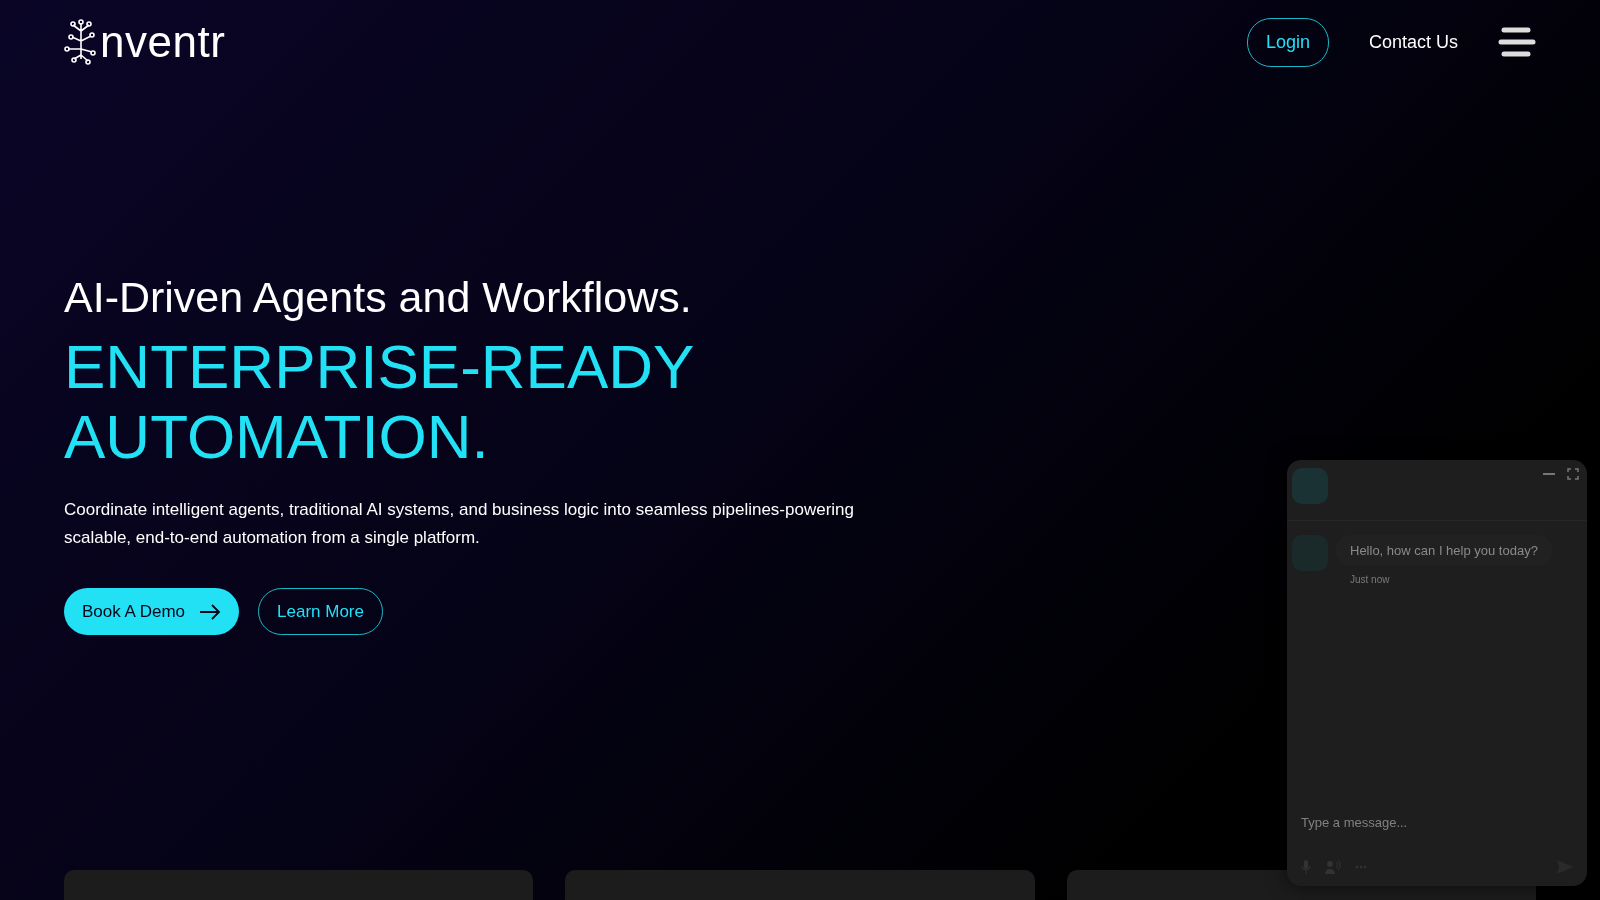 Image resolution: width=1600 pixels, height=900 pixels. What do you see at coordinates (1573, 474) in the screenshot?
I see `fullscreen-icon` at bounding box center [1573, 474].